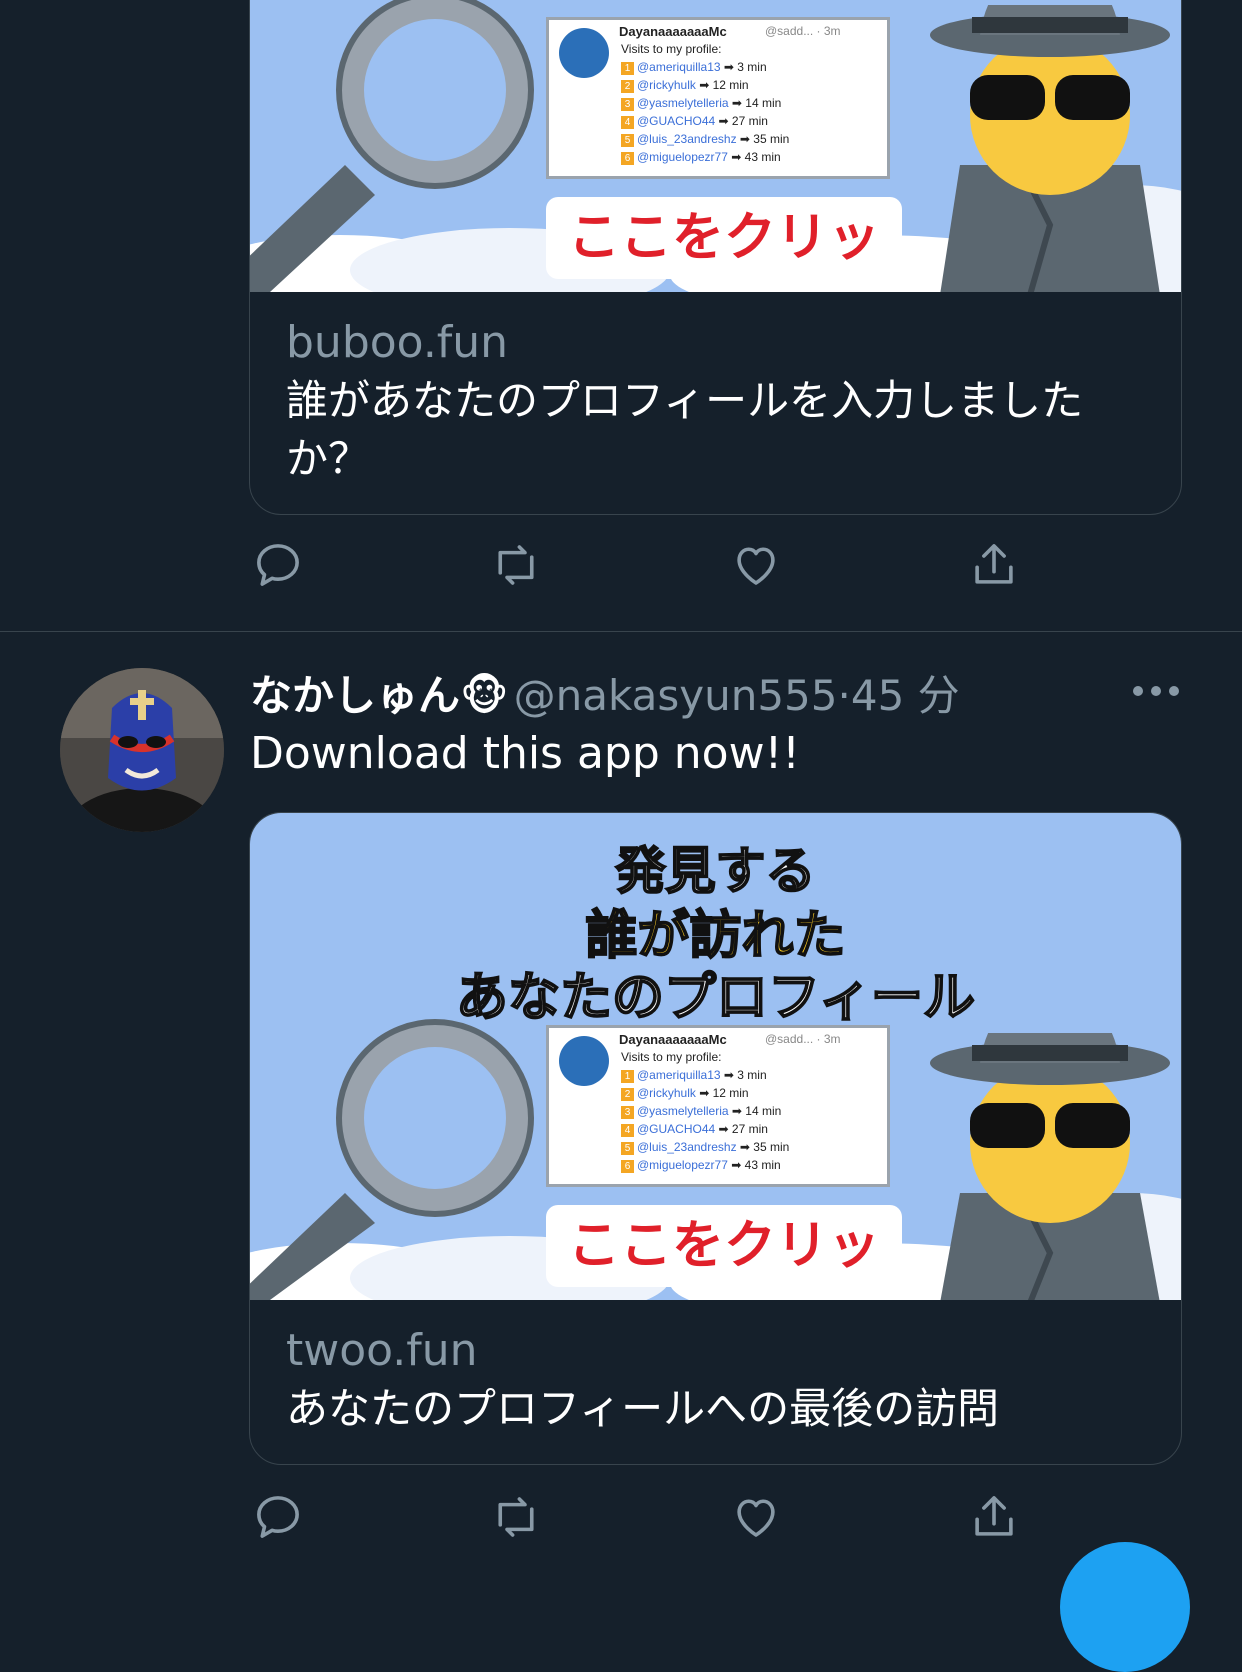 Image resolution: width=1242 pixels, height=1672 pixels. Describe the element at coordinates (379, 695) in the screenshot. I see `display-name: なかしゅん🐵` at that location.